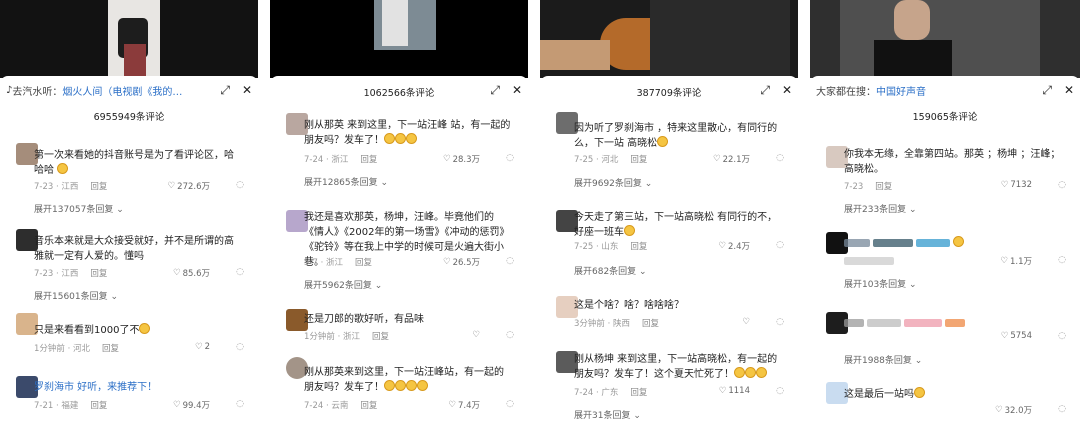 Image resolution: width=1080 pixels, height=423 pixels. I want to click on expand-replies: 展开31条回复 ⌄, so click(607, 414).